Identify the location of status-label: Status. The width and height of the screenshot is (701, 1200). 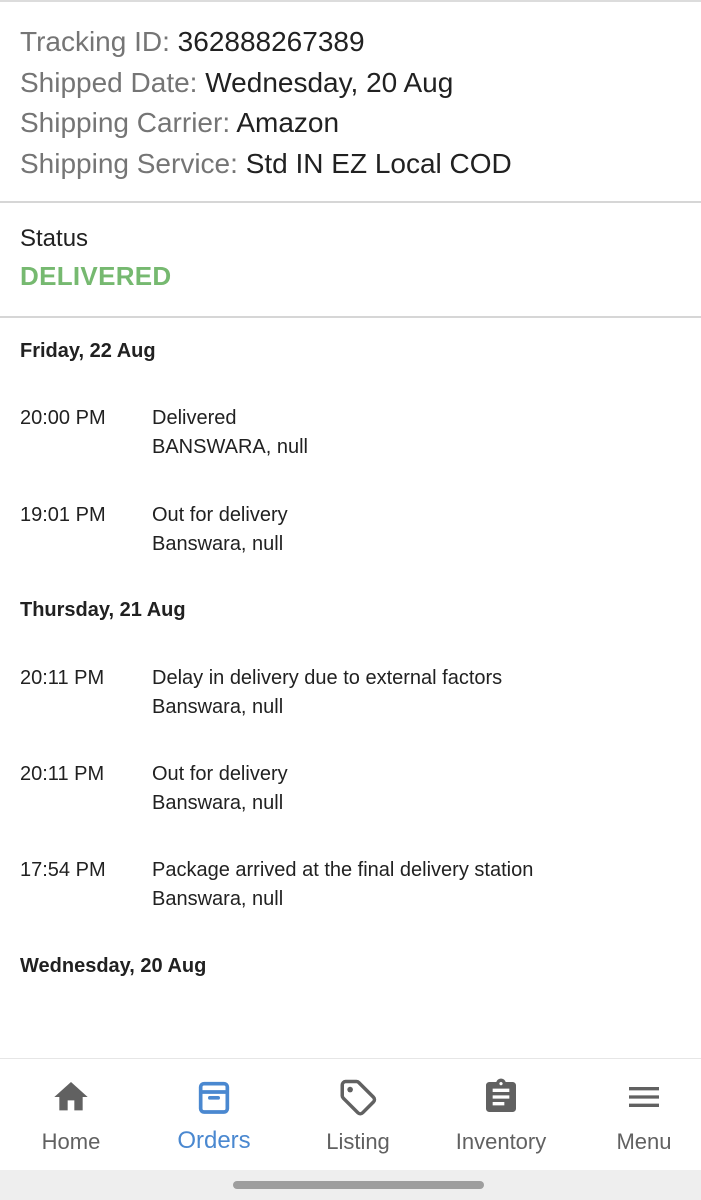
(54, 238).